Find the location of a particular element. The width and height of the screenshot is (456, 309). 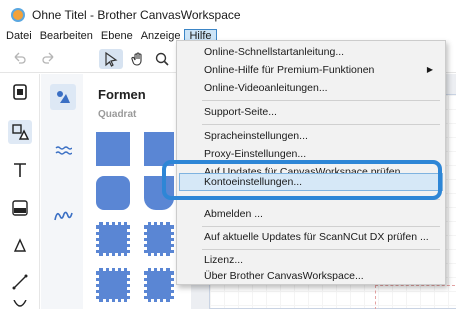

callout-highlight-frame is located at coordinates (302, 180).